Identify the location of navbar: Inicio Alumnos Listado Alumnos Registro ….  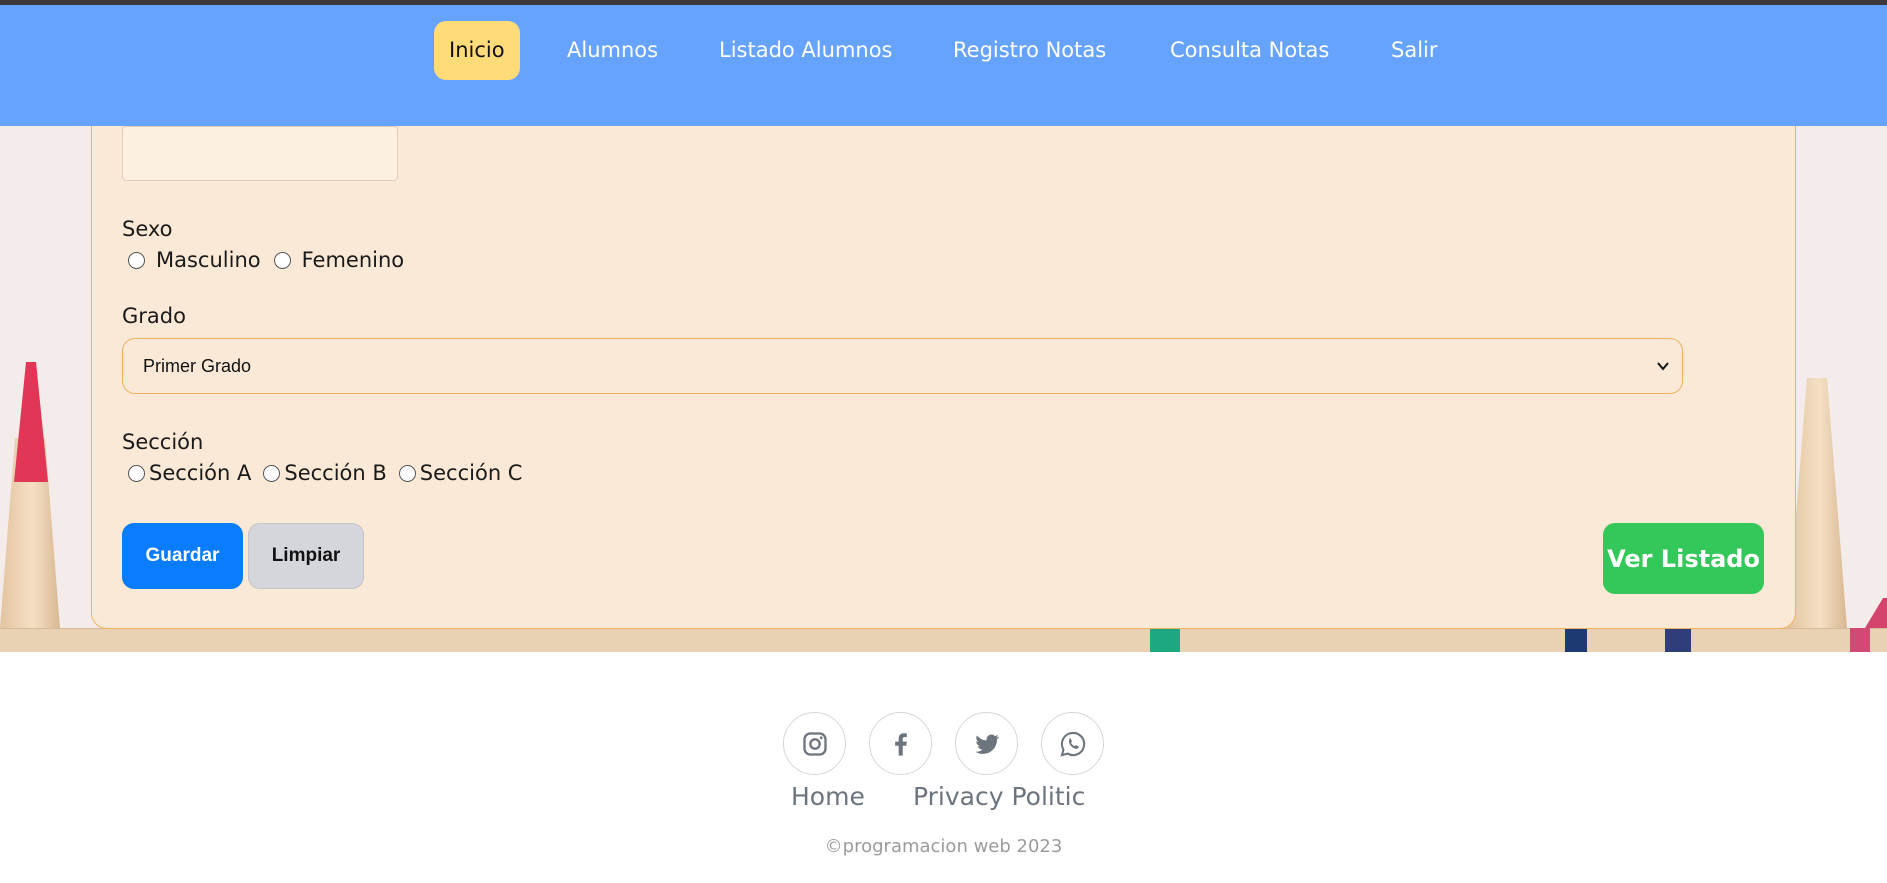
(943, 65).